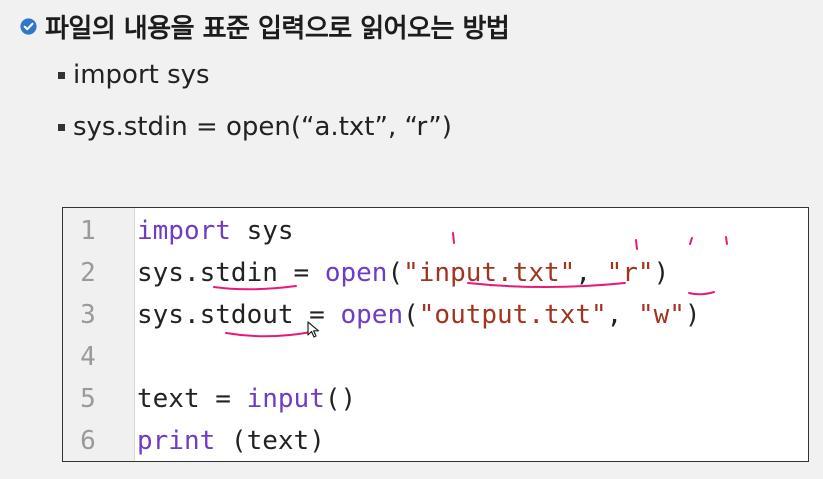 The image size is (823, 479). I want to click on bullet-item: import sys, so click(134, 75).